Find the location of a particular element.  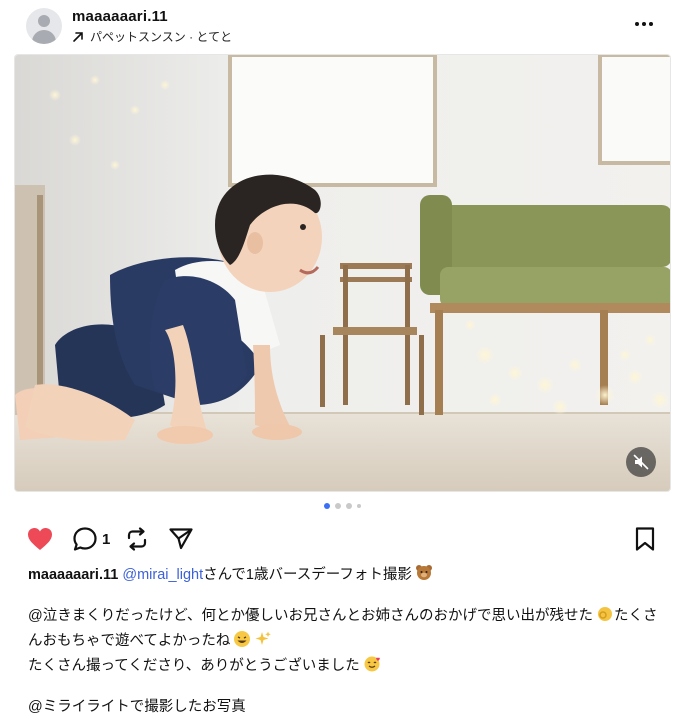

save-button is located at coordinates (645, 539).